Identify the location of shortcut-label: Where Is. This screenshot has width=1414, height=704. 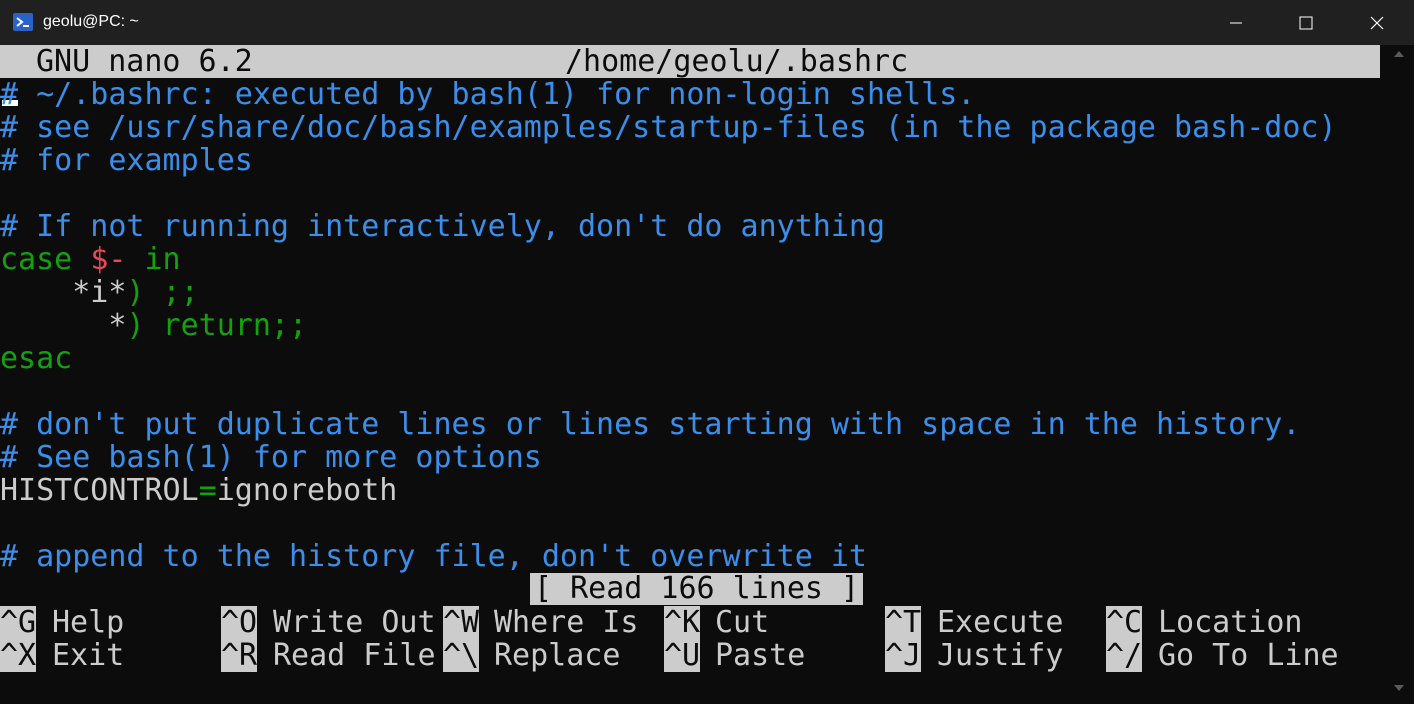
(566, 622).